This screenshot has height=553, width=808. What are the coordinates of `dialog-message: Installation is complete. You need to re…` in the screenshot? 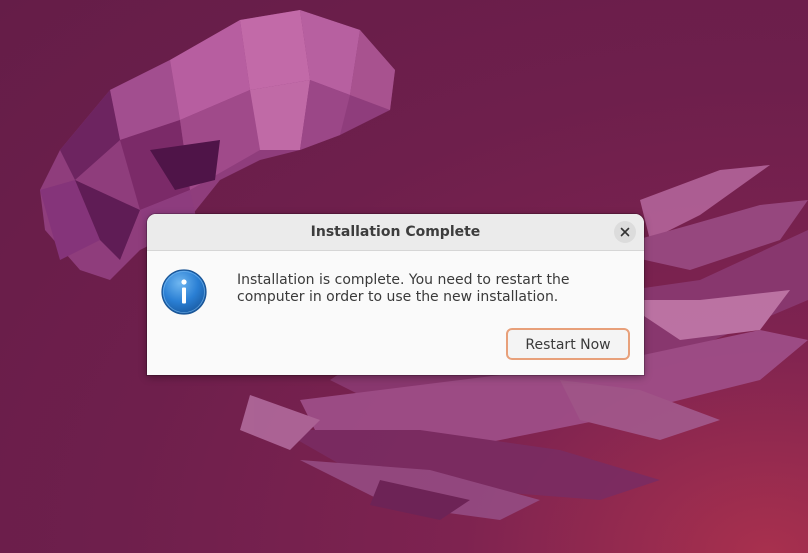 It's located at (403, 288).